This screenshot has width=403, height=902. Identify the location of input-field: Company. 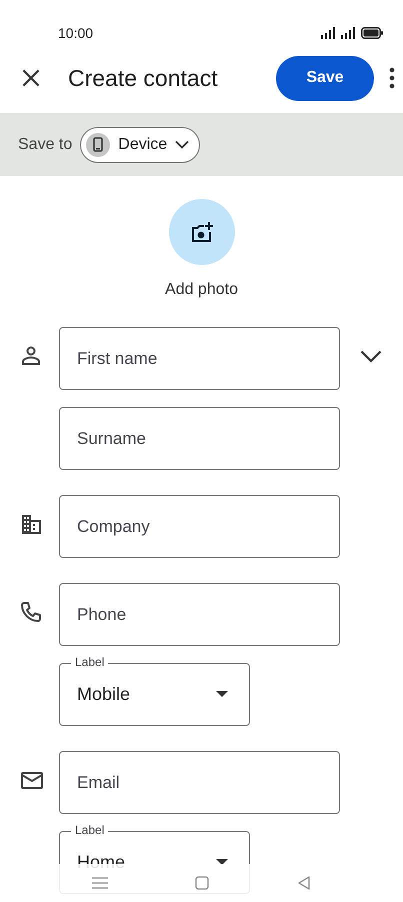
(199, 526).